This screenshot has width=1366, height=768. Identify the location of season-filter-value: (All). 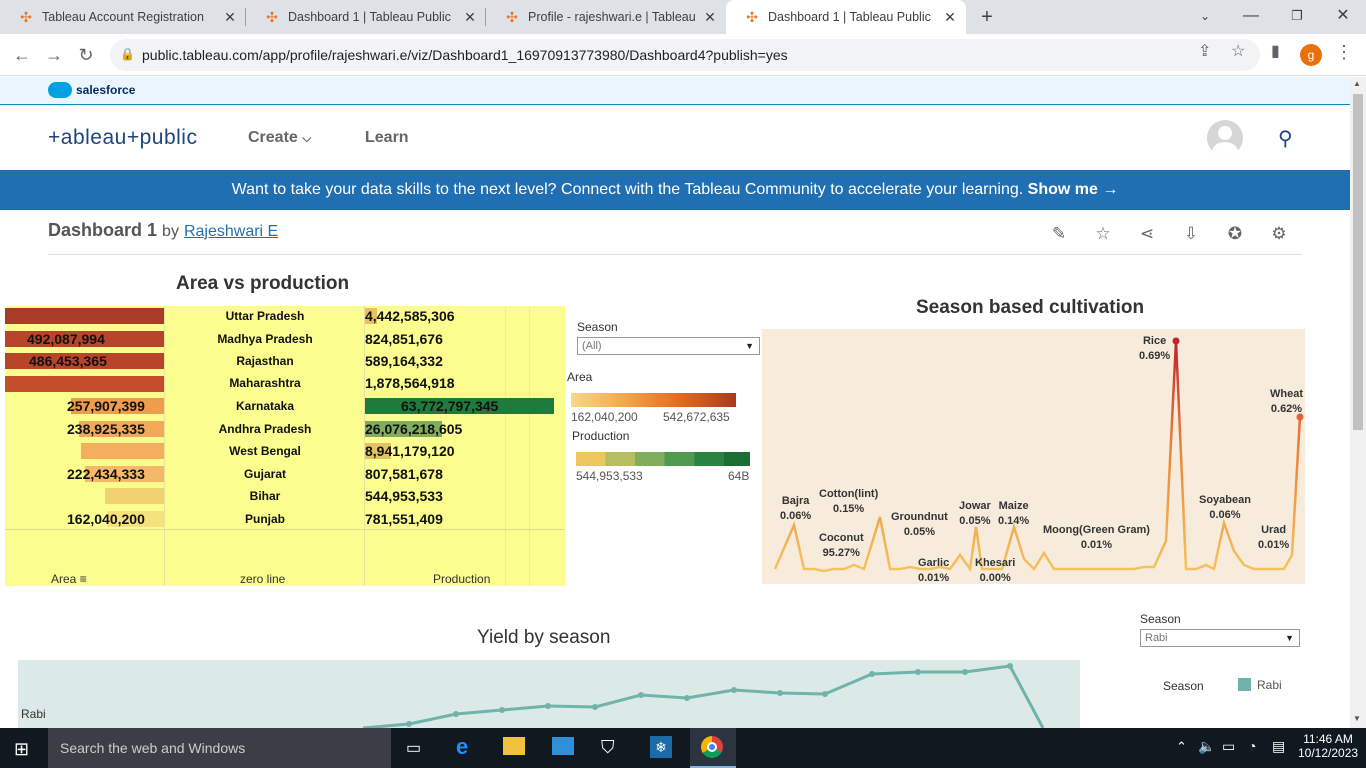
(592, 346).